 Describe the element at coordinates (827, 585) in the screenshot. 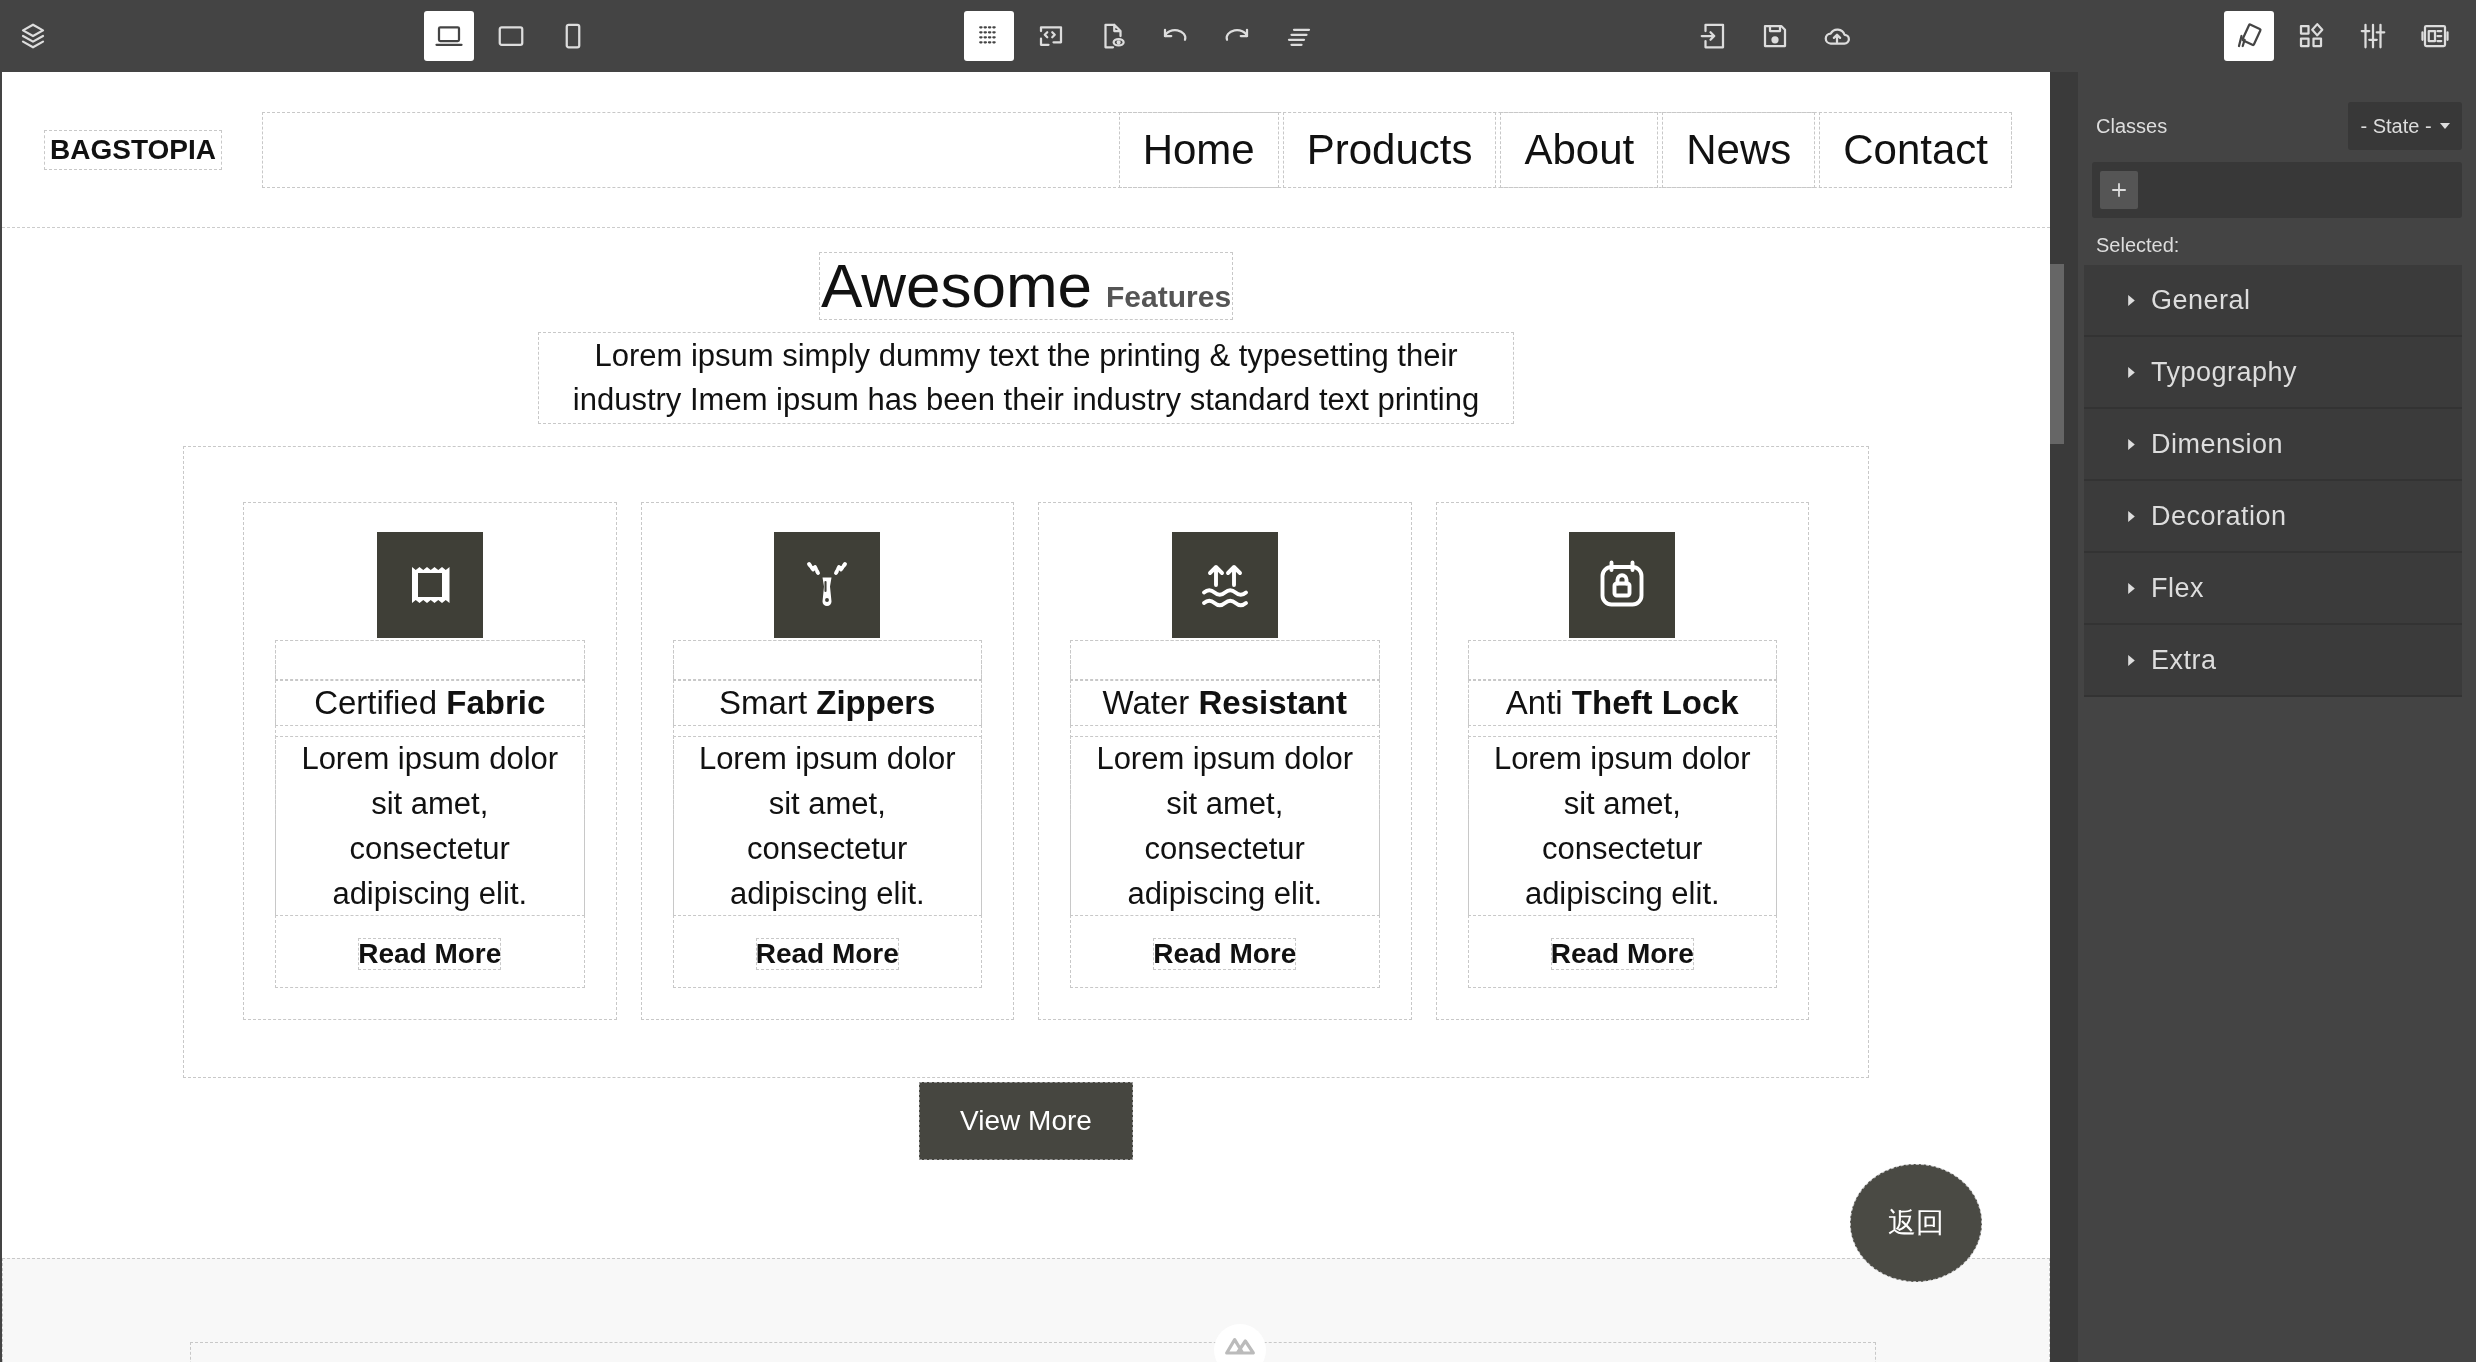

I see `zipper-icon` at that location.